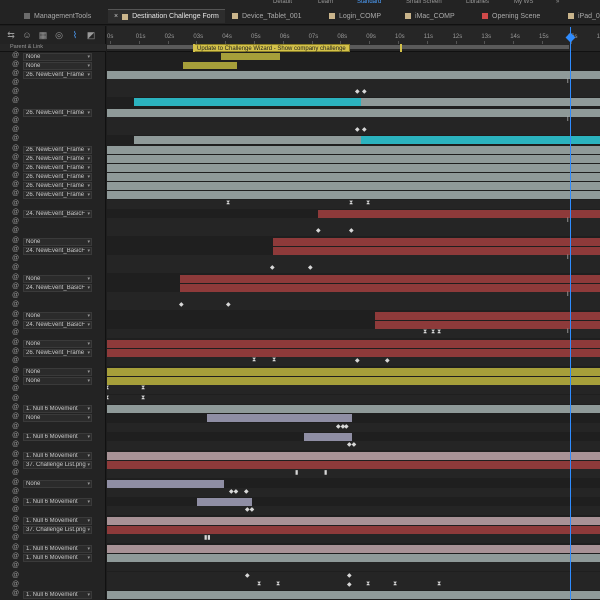 Image resolution: width=600 pixels, height=600 pixels. What do you see at coordinates (43, 35) in the screenshot?
I see `frame-blend-icon: ▦` at bounding box center [43, 35].